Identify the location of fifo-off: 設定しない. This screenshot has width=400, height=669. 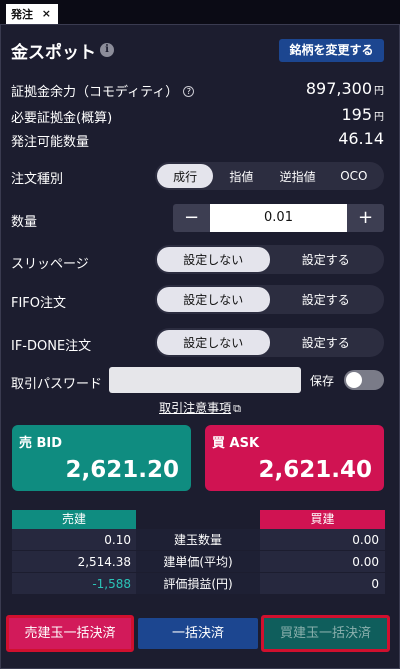
(213, 299).